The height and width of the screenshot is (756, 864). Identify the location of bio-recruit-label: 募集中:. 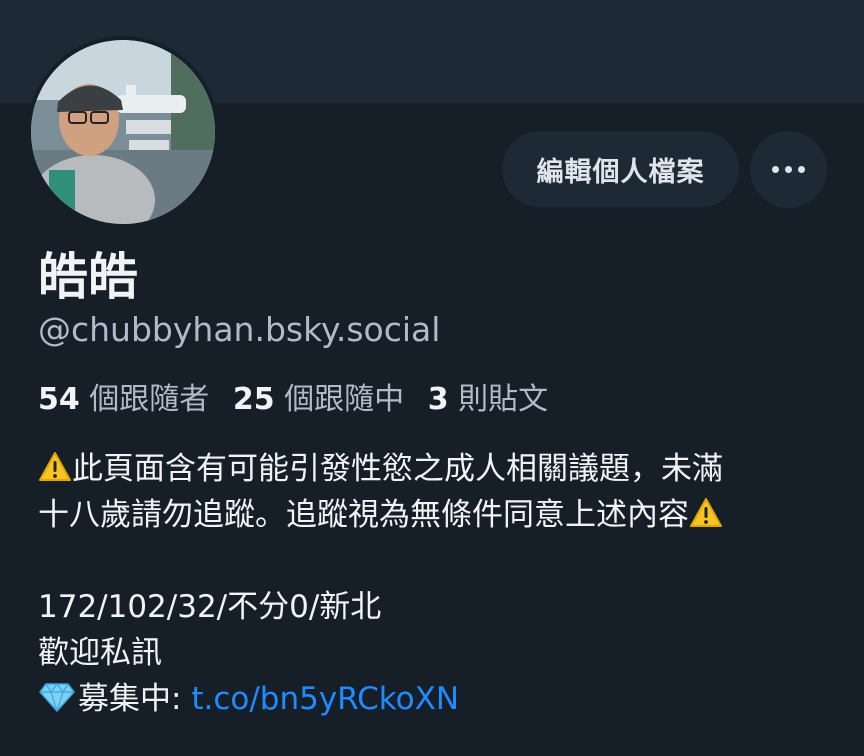
(135, 699).